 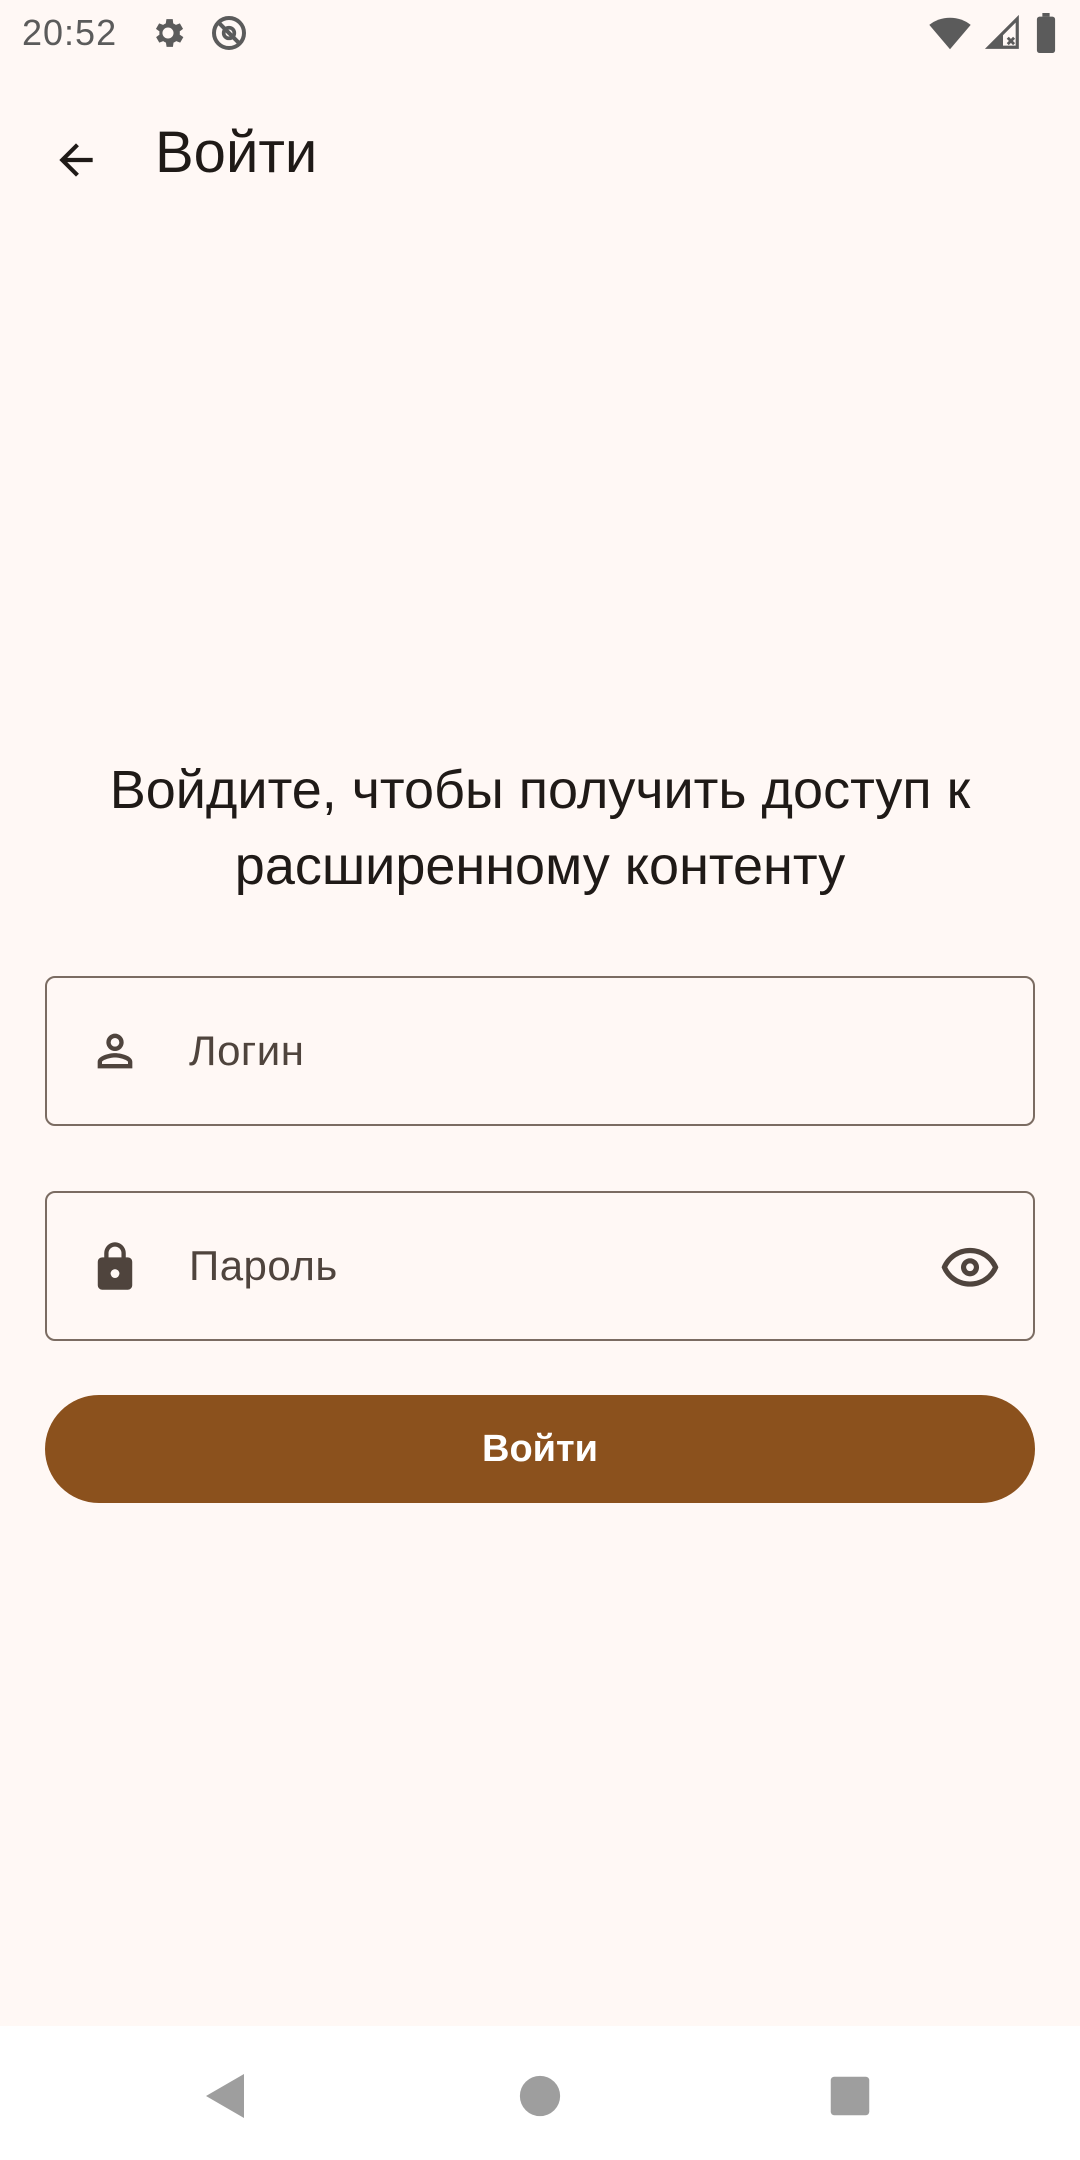 I want to click on password-field: Пароль, so click(x=540, y=1266).